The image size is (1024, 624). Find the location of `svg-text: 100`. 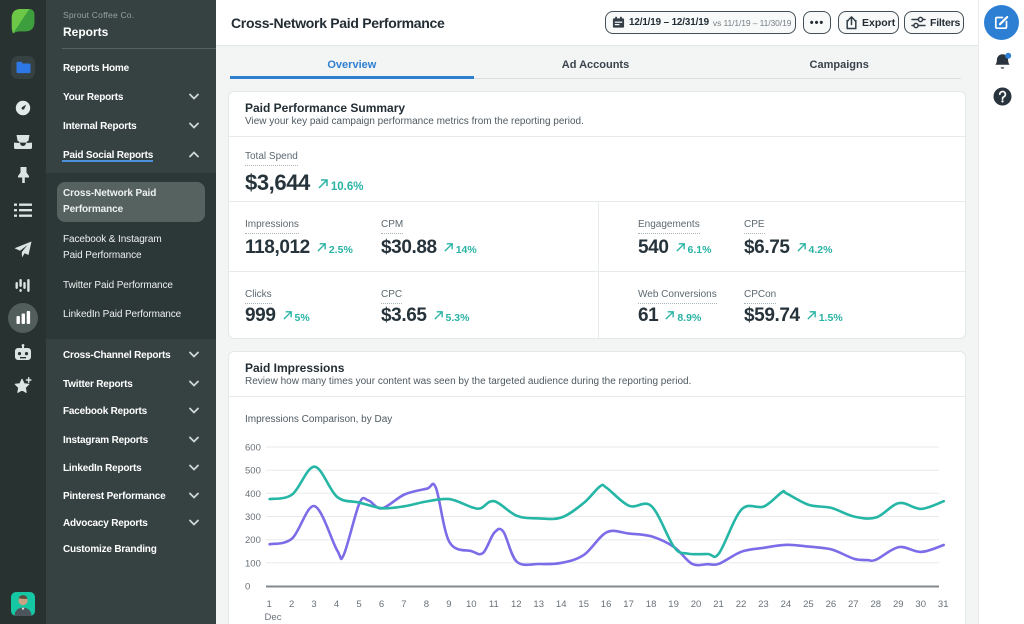

svg-text: 100 is located at coordinates (253, 563).